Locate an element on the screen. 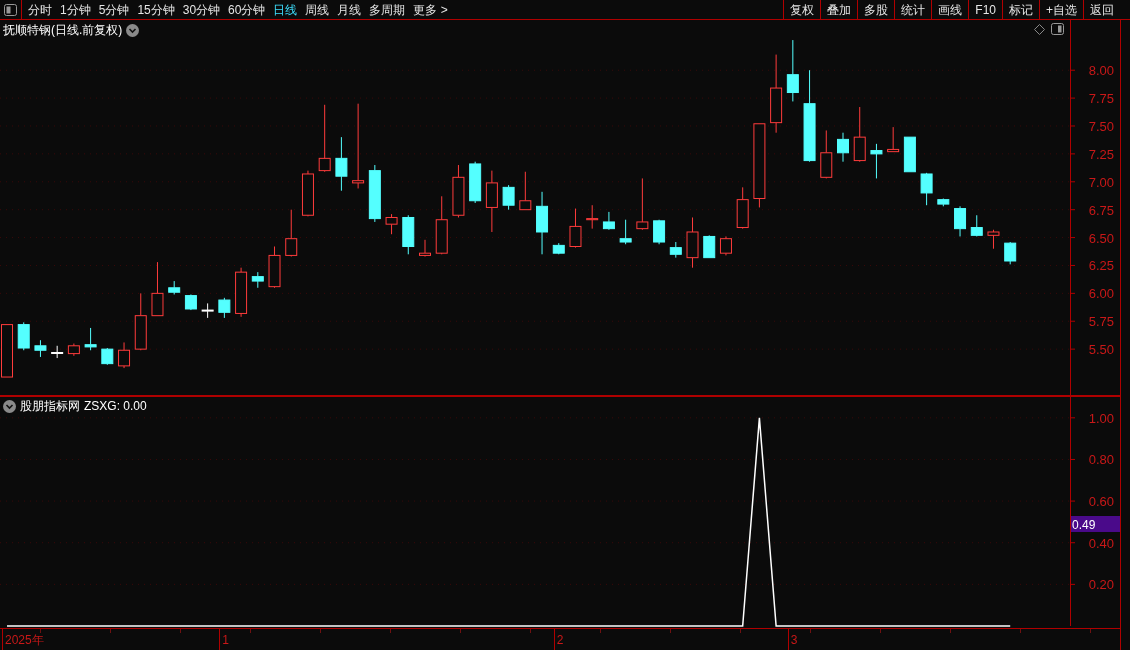 This screenshot has width=1130, height=650. period-tab: 30分钟 is located at coordinates (201, 9).